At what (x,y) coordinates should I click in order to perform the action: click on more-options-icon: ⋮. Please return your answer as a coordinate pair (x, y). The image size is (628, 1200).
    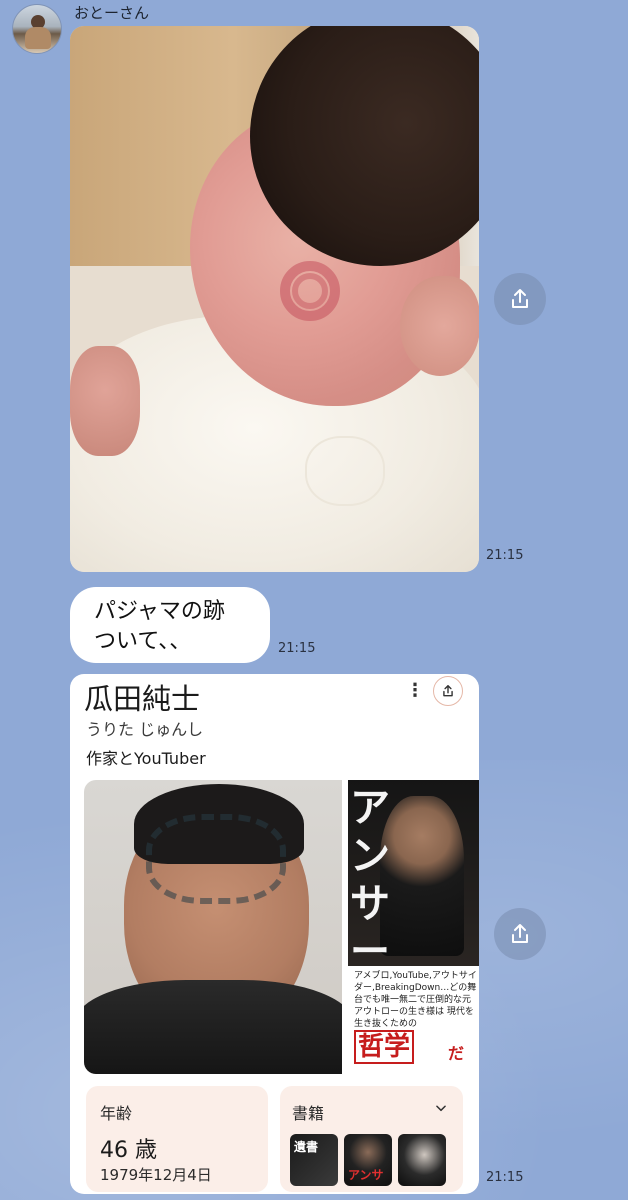
    Looking at the image, I should click on (415, 690).